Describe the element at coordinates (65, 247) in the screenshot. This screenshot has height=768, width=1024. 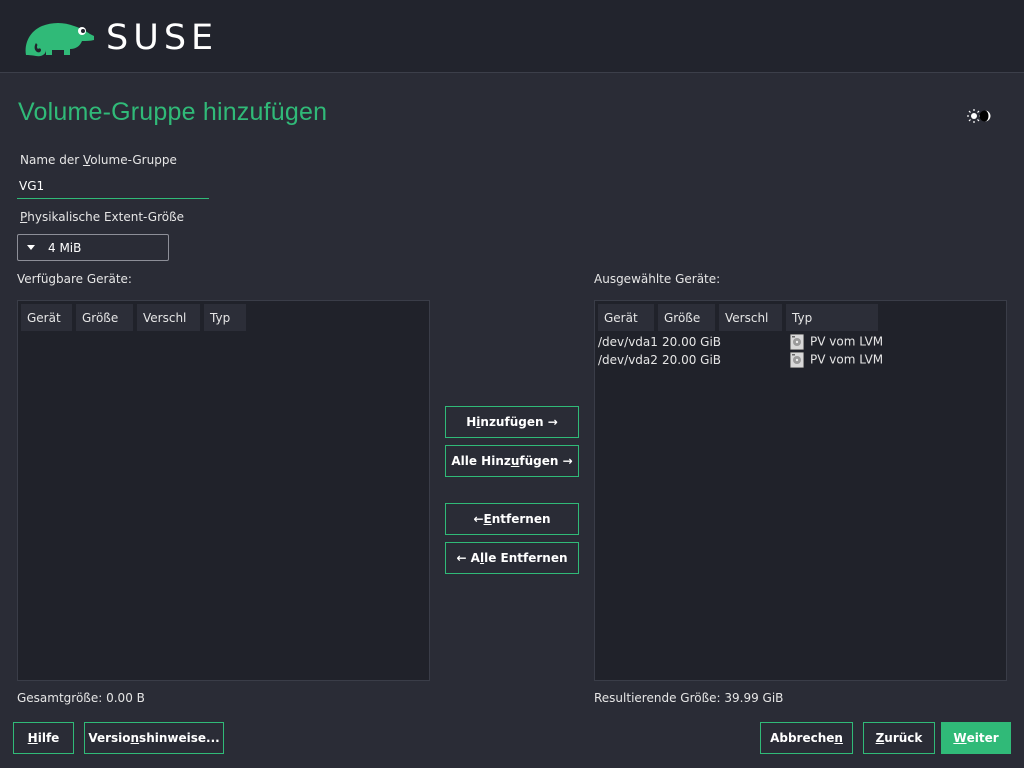
I see `extent-size-value: 4 MiB` at that location.